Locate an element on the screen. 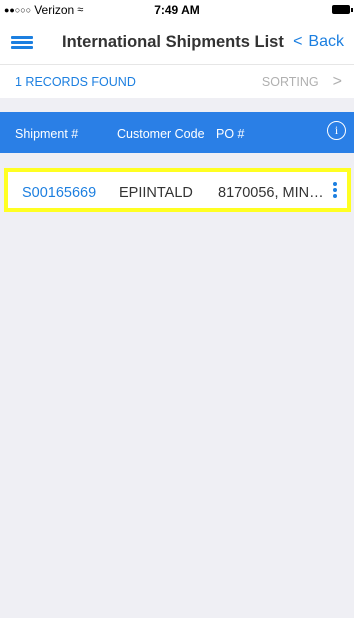 This screenshot has width=354, height=618. info-icon: i is located at coordinates (336, 130).